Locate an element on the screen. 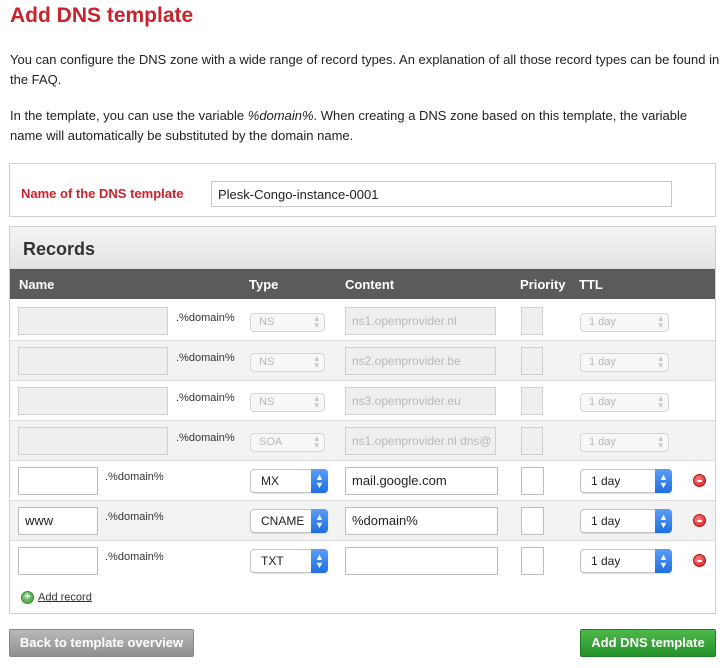 This screenshot has width=727, height=668. col-type: Type is located at coordinates (264, 284).